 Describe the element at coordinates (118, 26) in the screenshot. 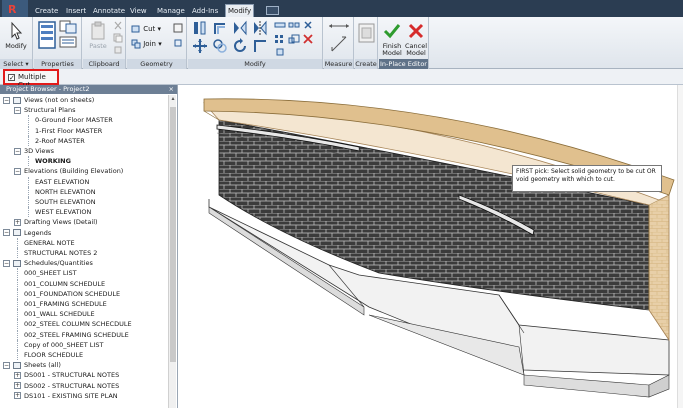

I see `cut-scissors-icon` at that location.